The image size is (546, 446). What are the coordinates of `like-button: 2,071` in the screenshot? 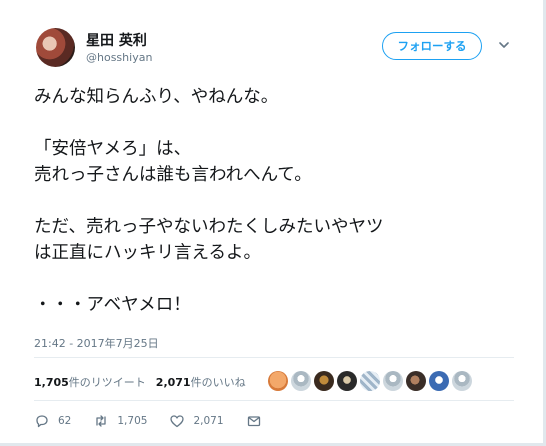 It's located at (196, 421).